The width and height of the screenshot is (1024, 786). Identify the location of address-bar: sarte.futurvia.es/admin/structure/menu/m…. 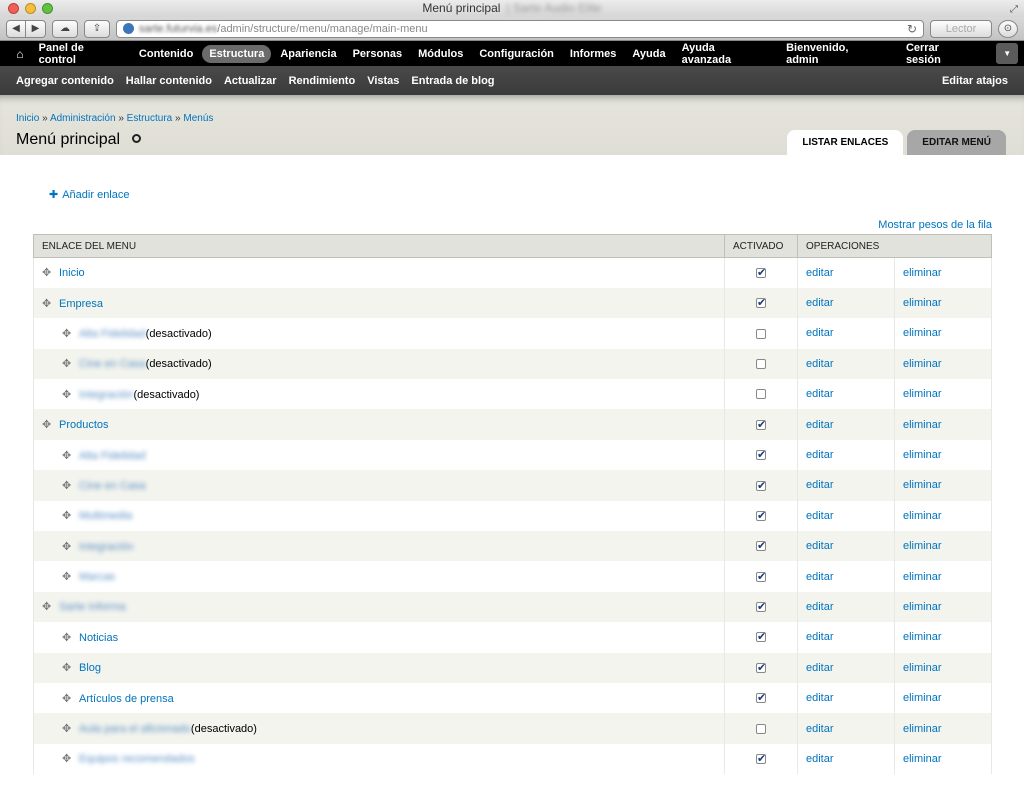
(520, 28).